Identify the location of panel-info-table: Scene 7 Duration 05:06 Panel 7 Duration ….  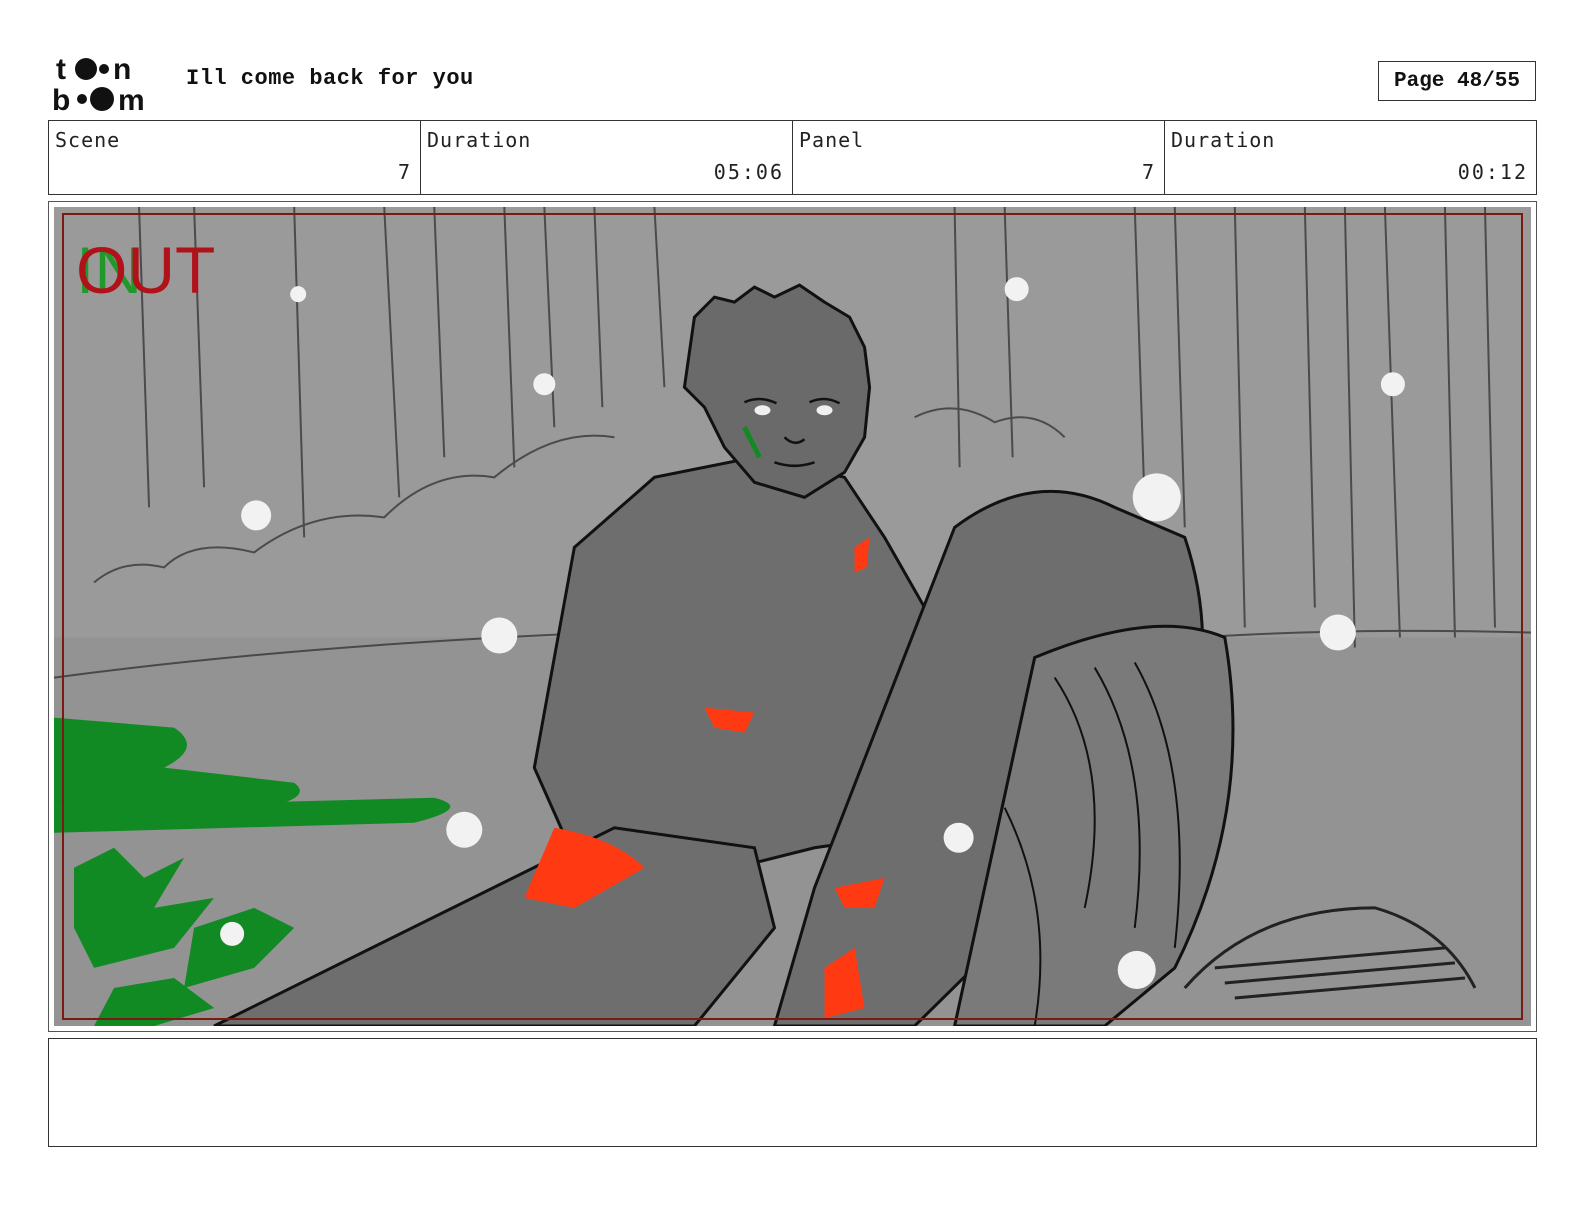
(792, 157).